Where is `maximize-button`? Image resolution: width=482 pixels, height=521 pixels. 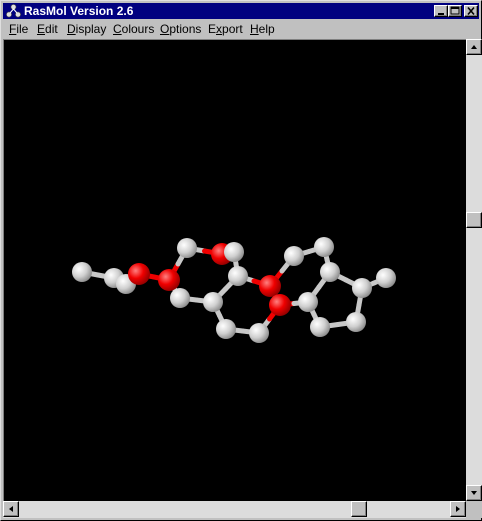 maximize-button is located at coordinates (455, 11).